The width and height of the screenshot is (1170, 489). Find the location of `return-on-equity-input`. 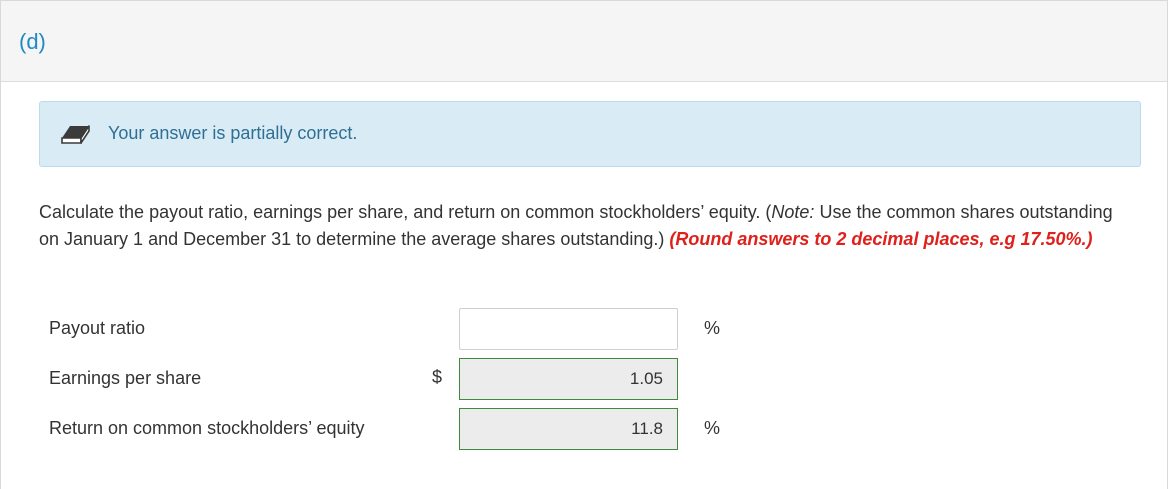

return-on-equity-input is located at coordinates (568, 429).